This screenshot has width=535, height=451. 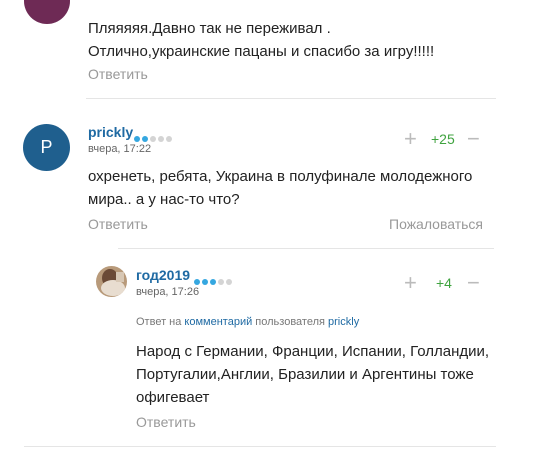 I want to click on reply-to-prefix: Ответ на, so click(x=159, y=322).